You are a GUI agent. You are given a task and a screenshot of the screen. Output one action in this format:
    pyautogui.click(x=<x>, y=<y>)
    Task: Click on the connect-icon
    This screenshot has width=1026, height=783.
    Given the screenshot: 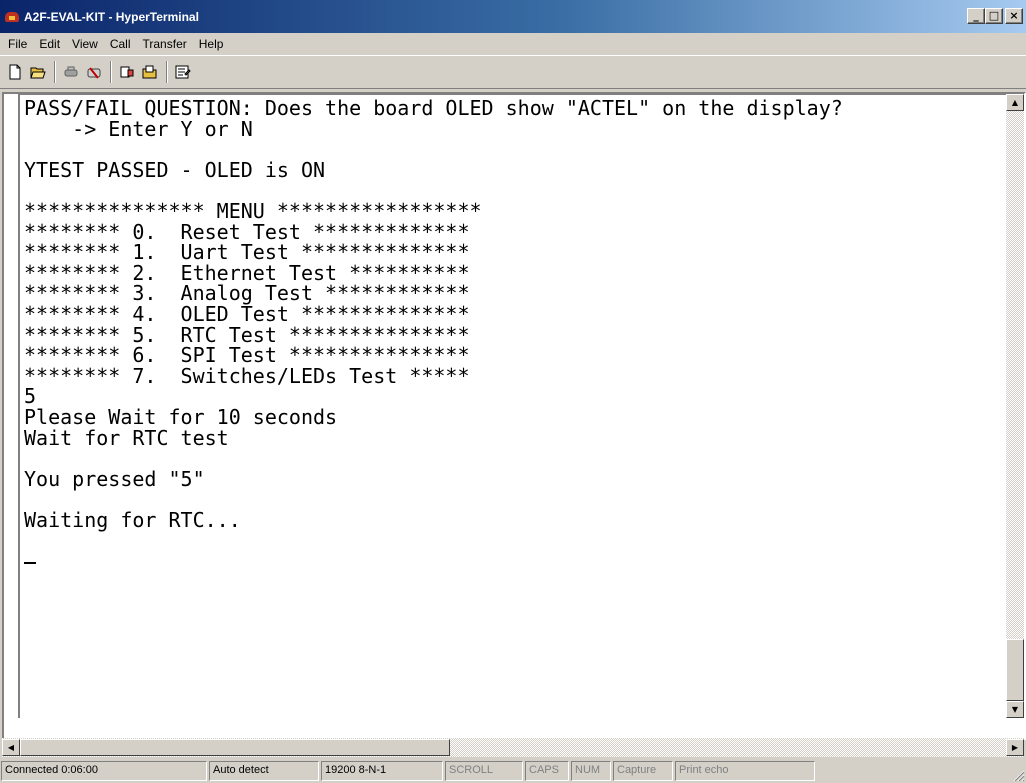 What is the action you would take?
    pyautogui.click(x=71, y=72)
    